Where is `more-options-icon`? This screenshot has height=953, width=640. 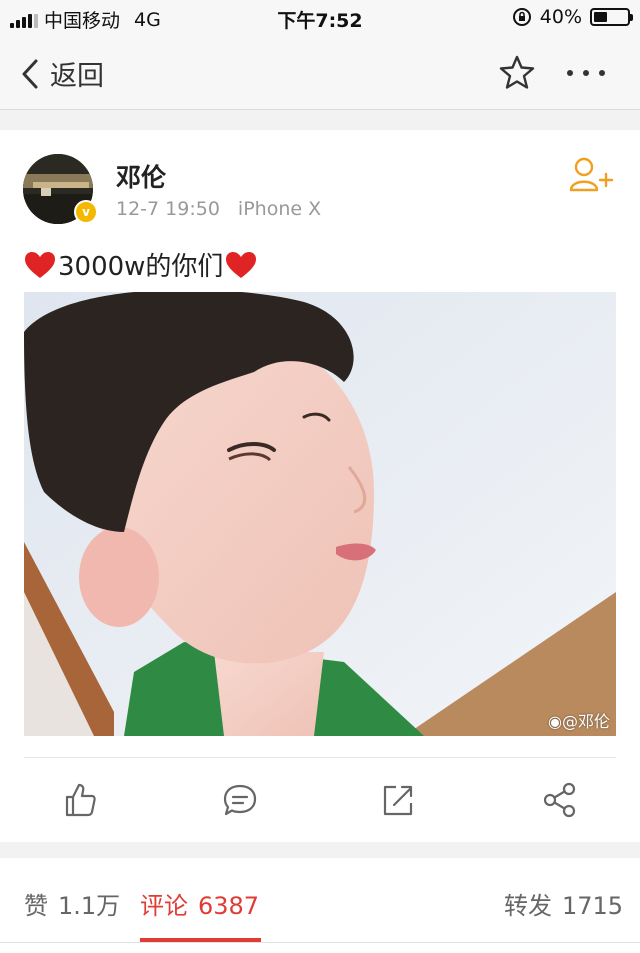
more-options-icon is located at coordinates (586, 73).